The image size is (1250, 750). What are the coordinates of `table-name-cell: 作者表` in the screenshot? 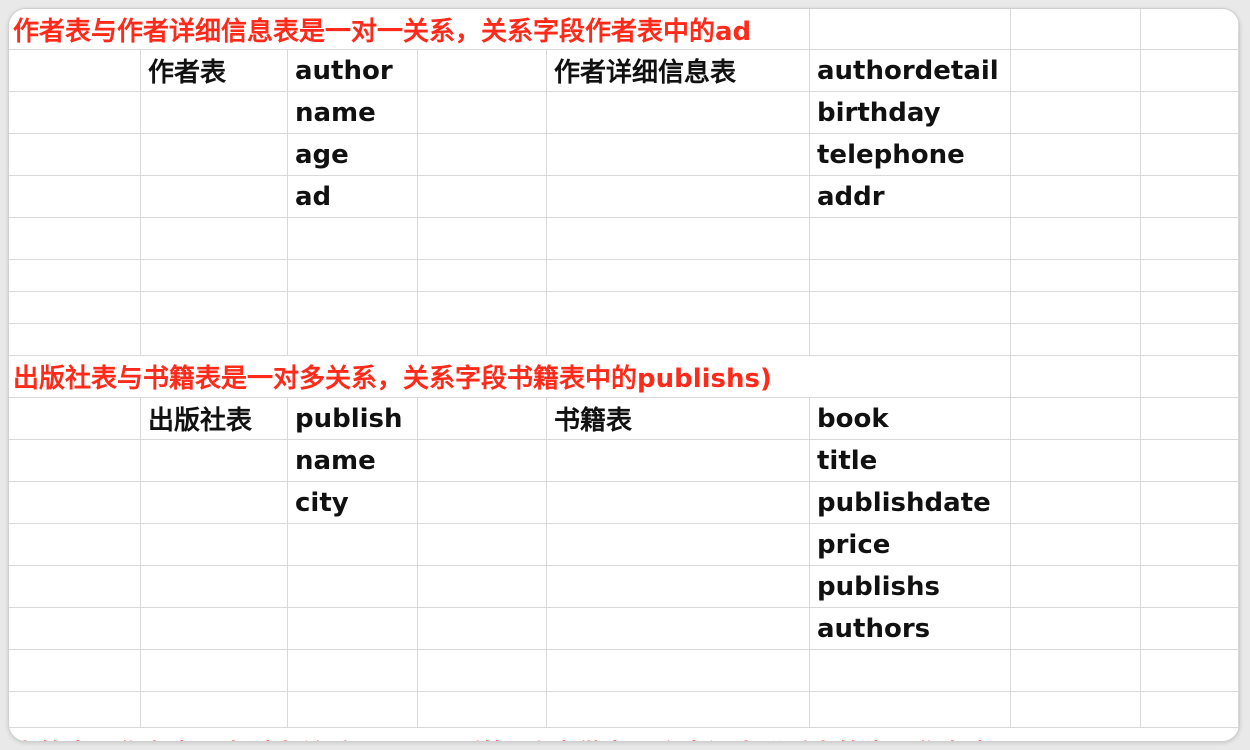 It's located at (214, 71).